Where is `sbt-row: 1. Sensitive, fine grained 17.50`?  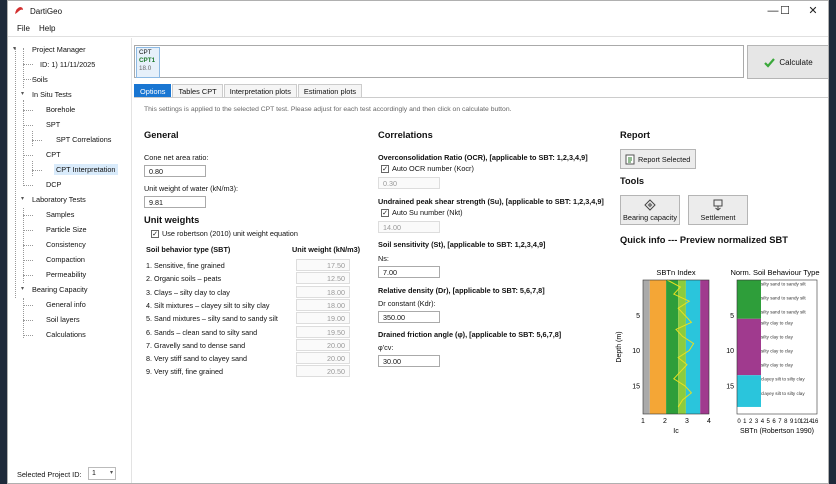 sbt-row: 1. Sensitive, fine grained 17.50 is located at coordinates (256, 265).